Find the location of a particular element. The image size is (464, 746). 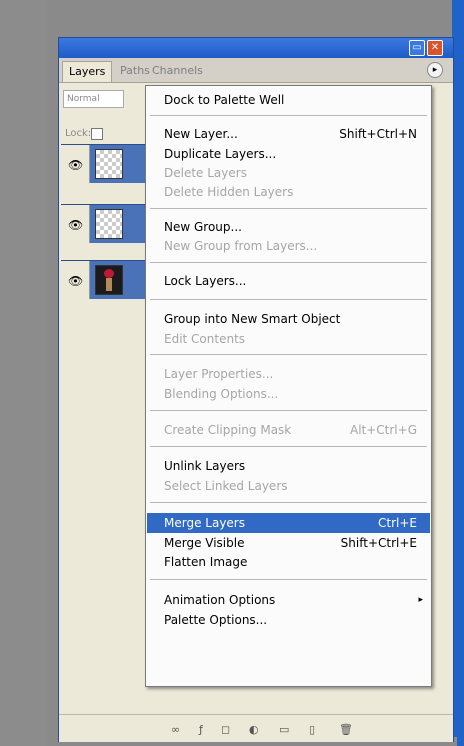

layer-thumbnail-photo is located at coordinates (109, 280).